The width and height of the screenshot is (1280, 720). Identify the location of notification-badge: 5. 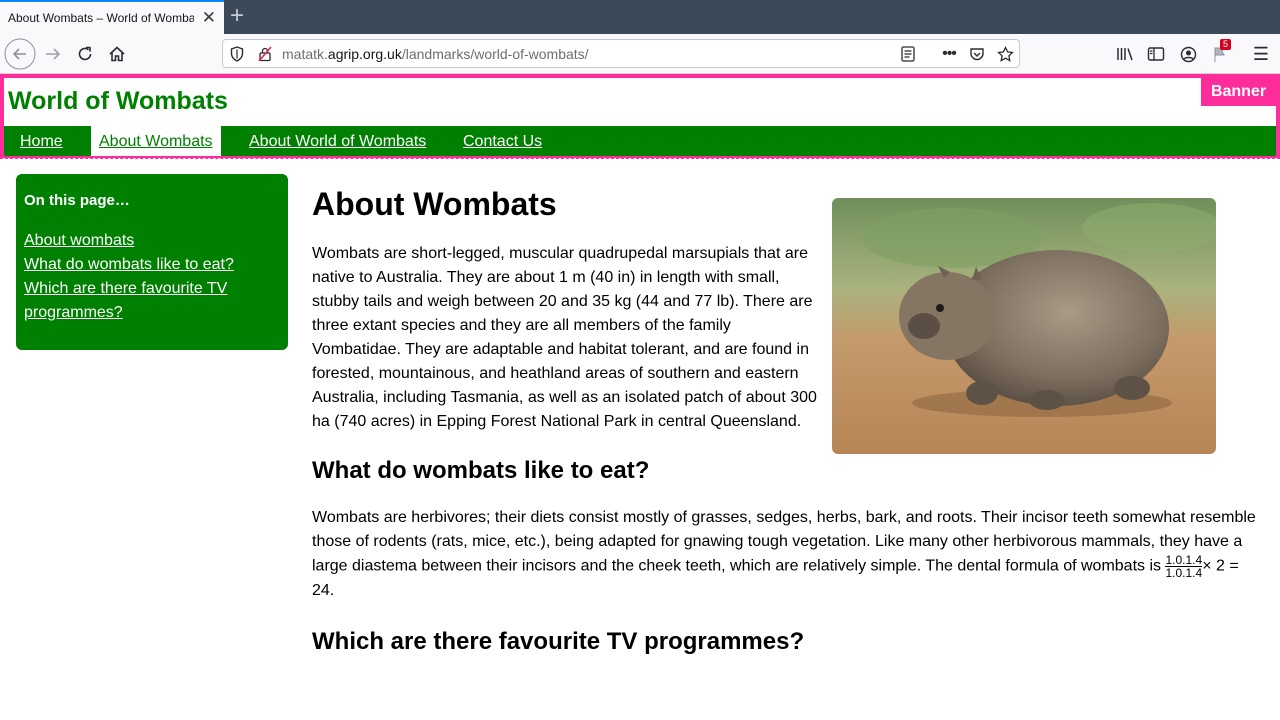
(1226, 44).